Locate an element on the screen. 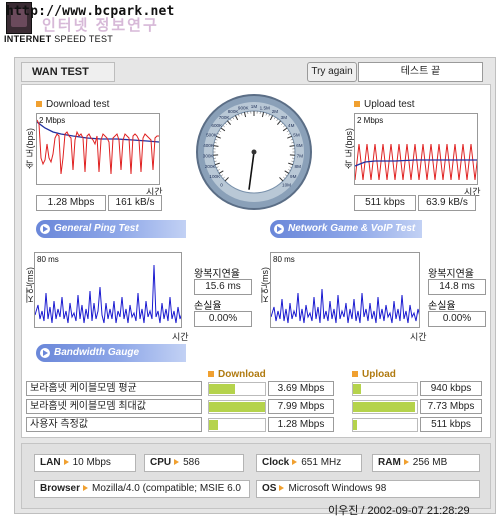  ram-info: RAM 256 MB is located at coordinates (426, 463).